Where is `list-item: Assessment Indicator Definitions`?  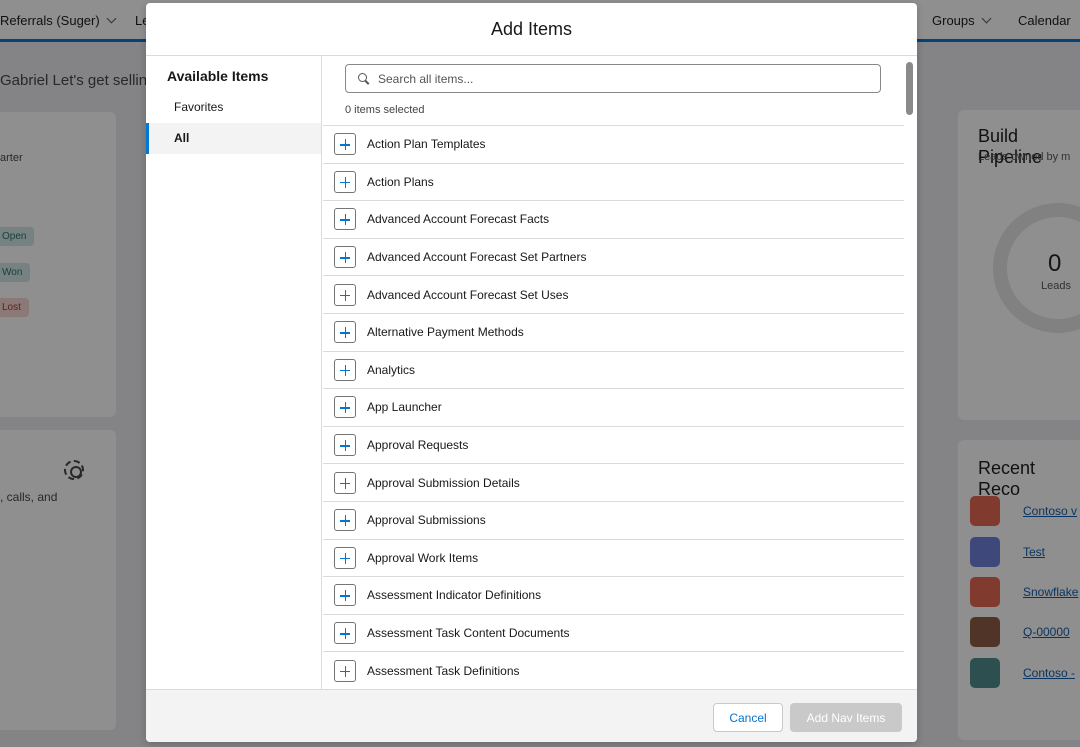 list-item: Assessment Indicator Definitions is located at coordinates (613, 595).